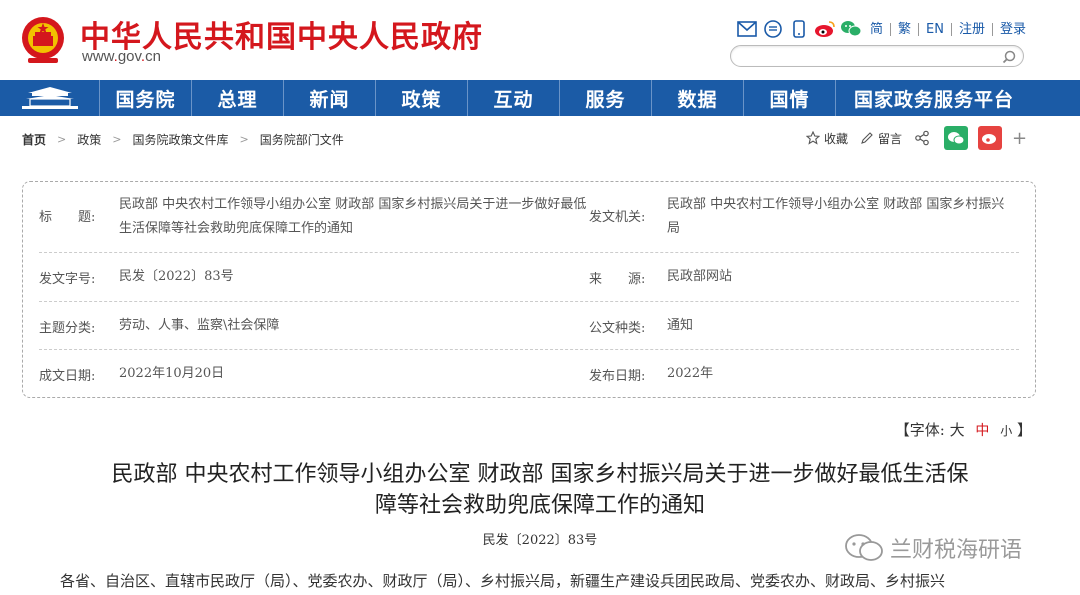  Describe the element at coordinates (956, 550) in the screenshot. I see `watermark-text: 兰财税海研语` at that location.